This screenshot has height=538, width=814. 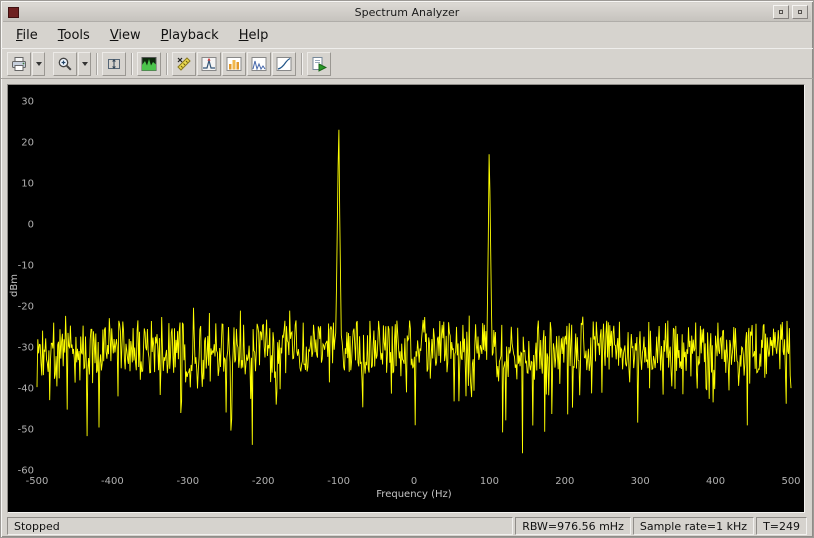 I want to click on peak-finder-icon, so click(x=209, y=63).